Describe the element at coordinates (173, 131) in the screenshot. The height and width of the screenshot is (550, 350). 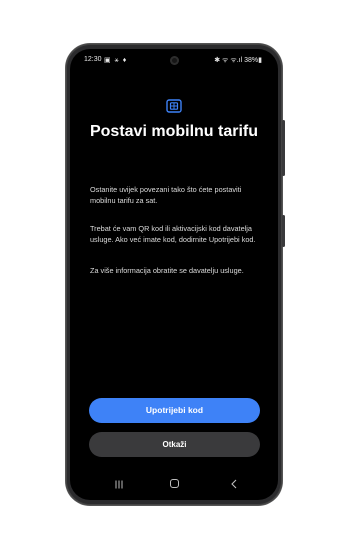
I see `page-title: Postavi mobilnu tarifu` at that location.